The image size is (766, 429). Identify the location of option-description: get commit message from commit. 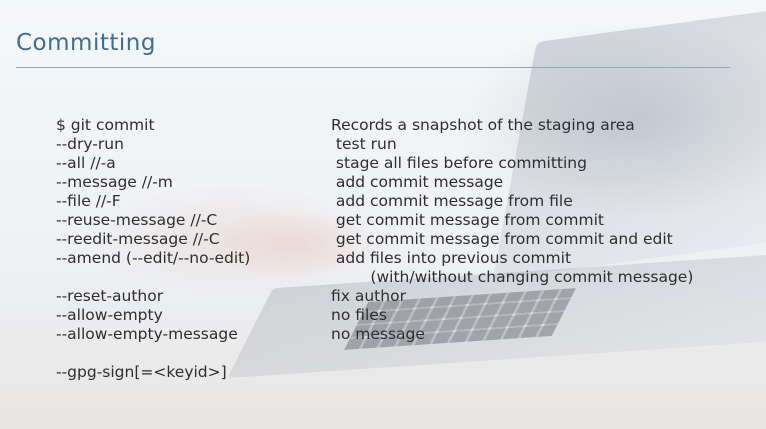
(467, 220).